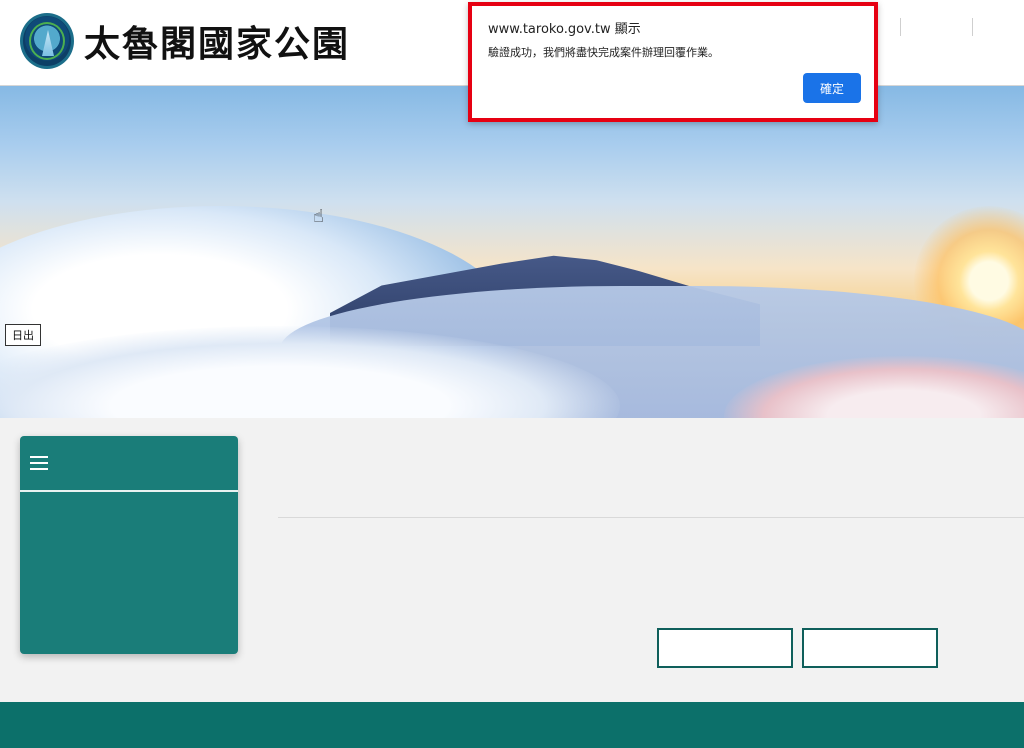 The height and width of the screenshot is (748, 1024). What do you see at coordinates (512, 725) in the screenshot?
I see `footer-bar` at bounding box center [512, 725].